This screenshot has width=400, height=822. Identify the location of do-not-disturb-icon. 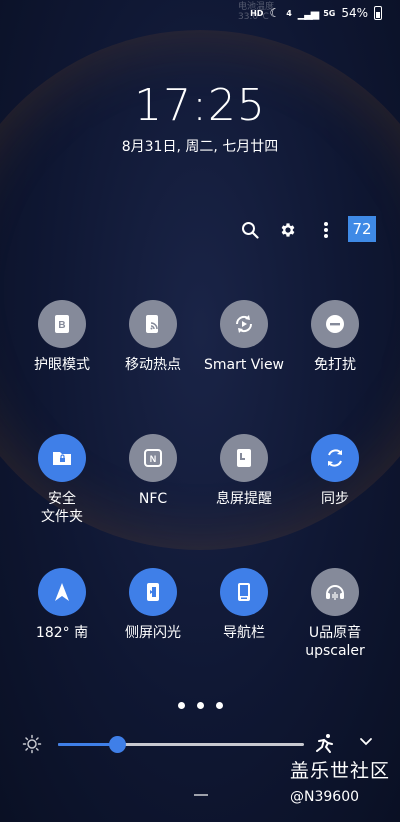
(335, 324).